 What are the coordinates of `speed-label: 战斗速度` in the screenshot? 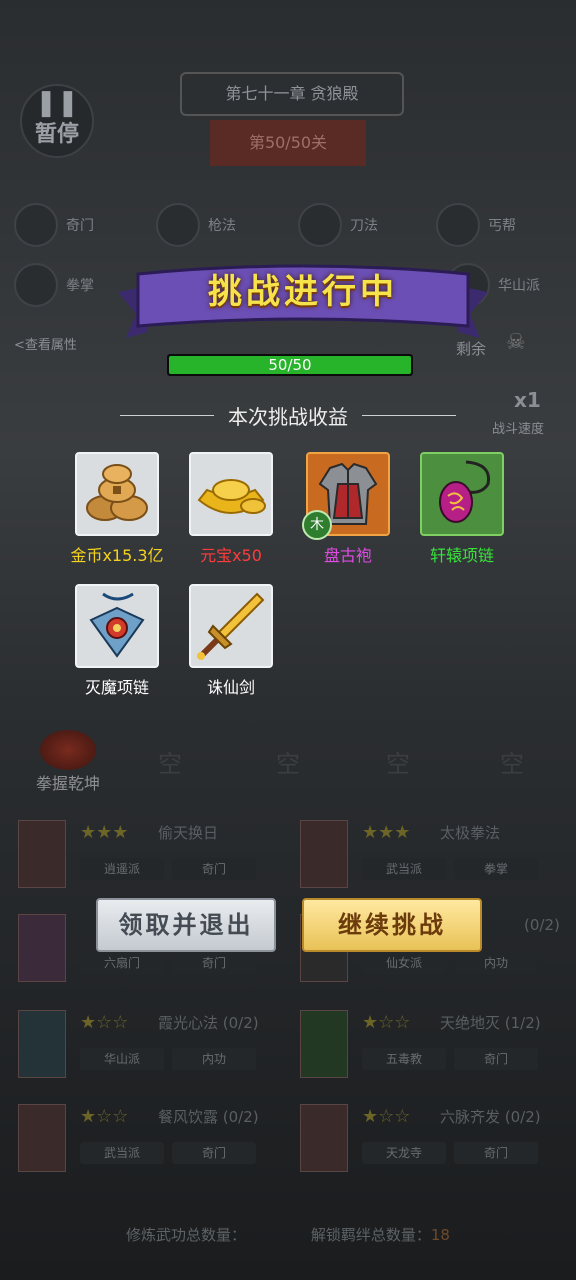 It's located at (518, 429).